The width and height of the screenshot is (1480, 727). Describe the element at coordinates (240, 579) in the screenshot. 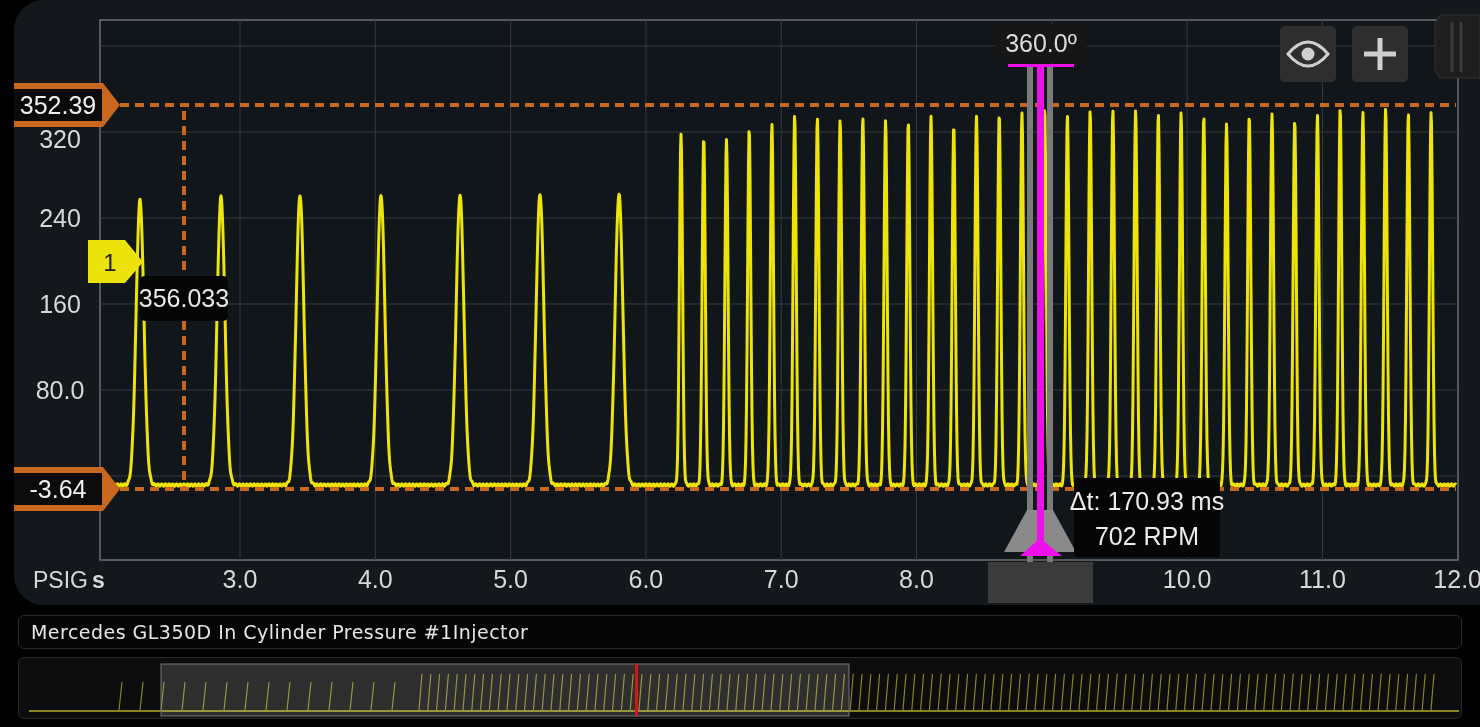

I see `x-axis-label: 3.0` at that location.